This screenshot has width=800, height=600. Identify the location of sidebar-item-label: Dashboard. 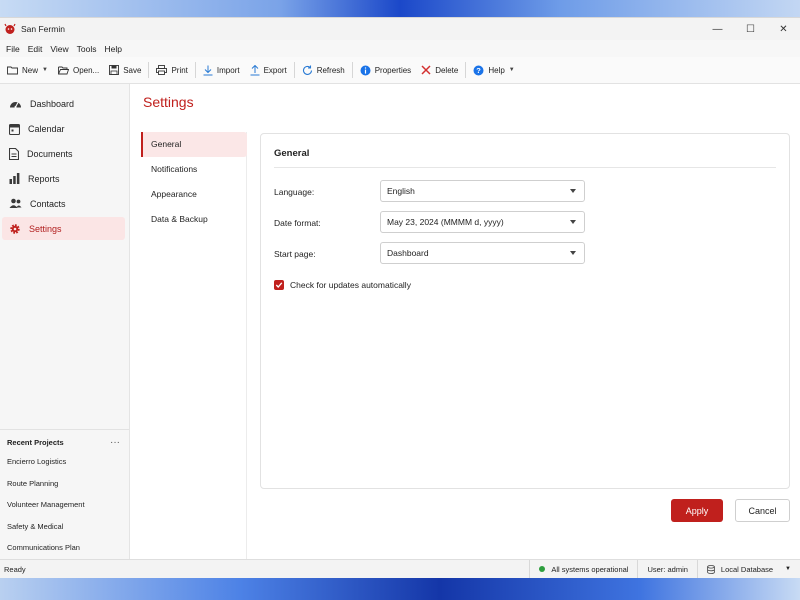
(52, 103).